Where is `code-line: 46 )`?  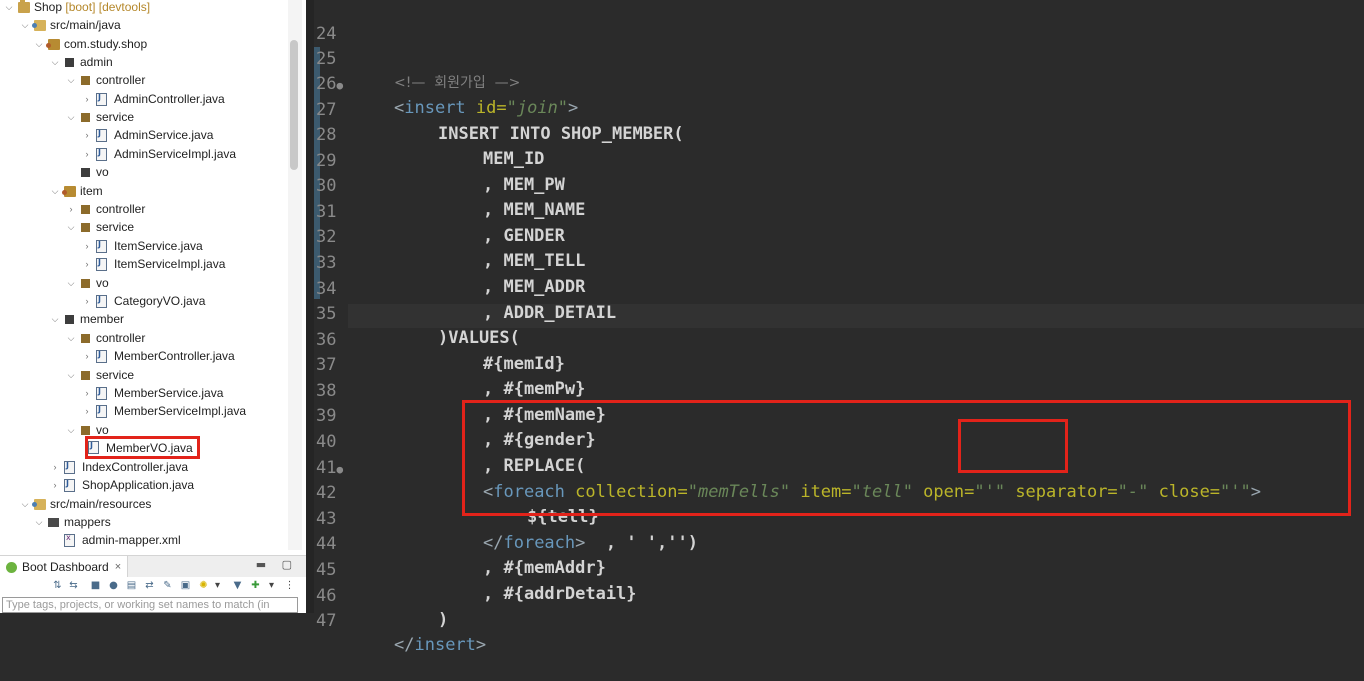
code-line: 46 ) is located at coordinates (377, 595).